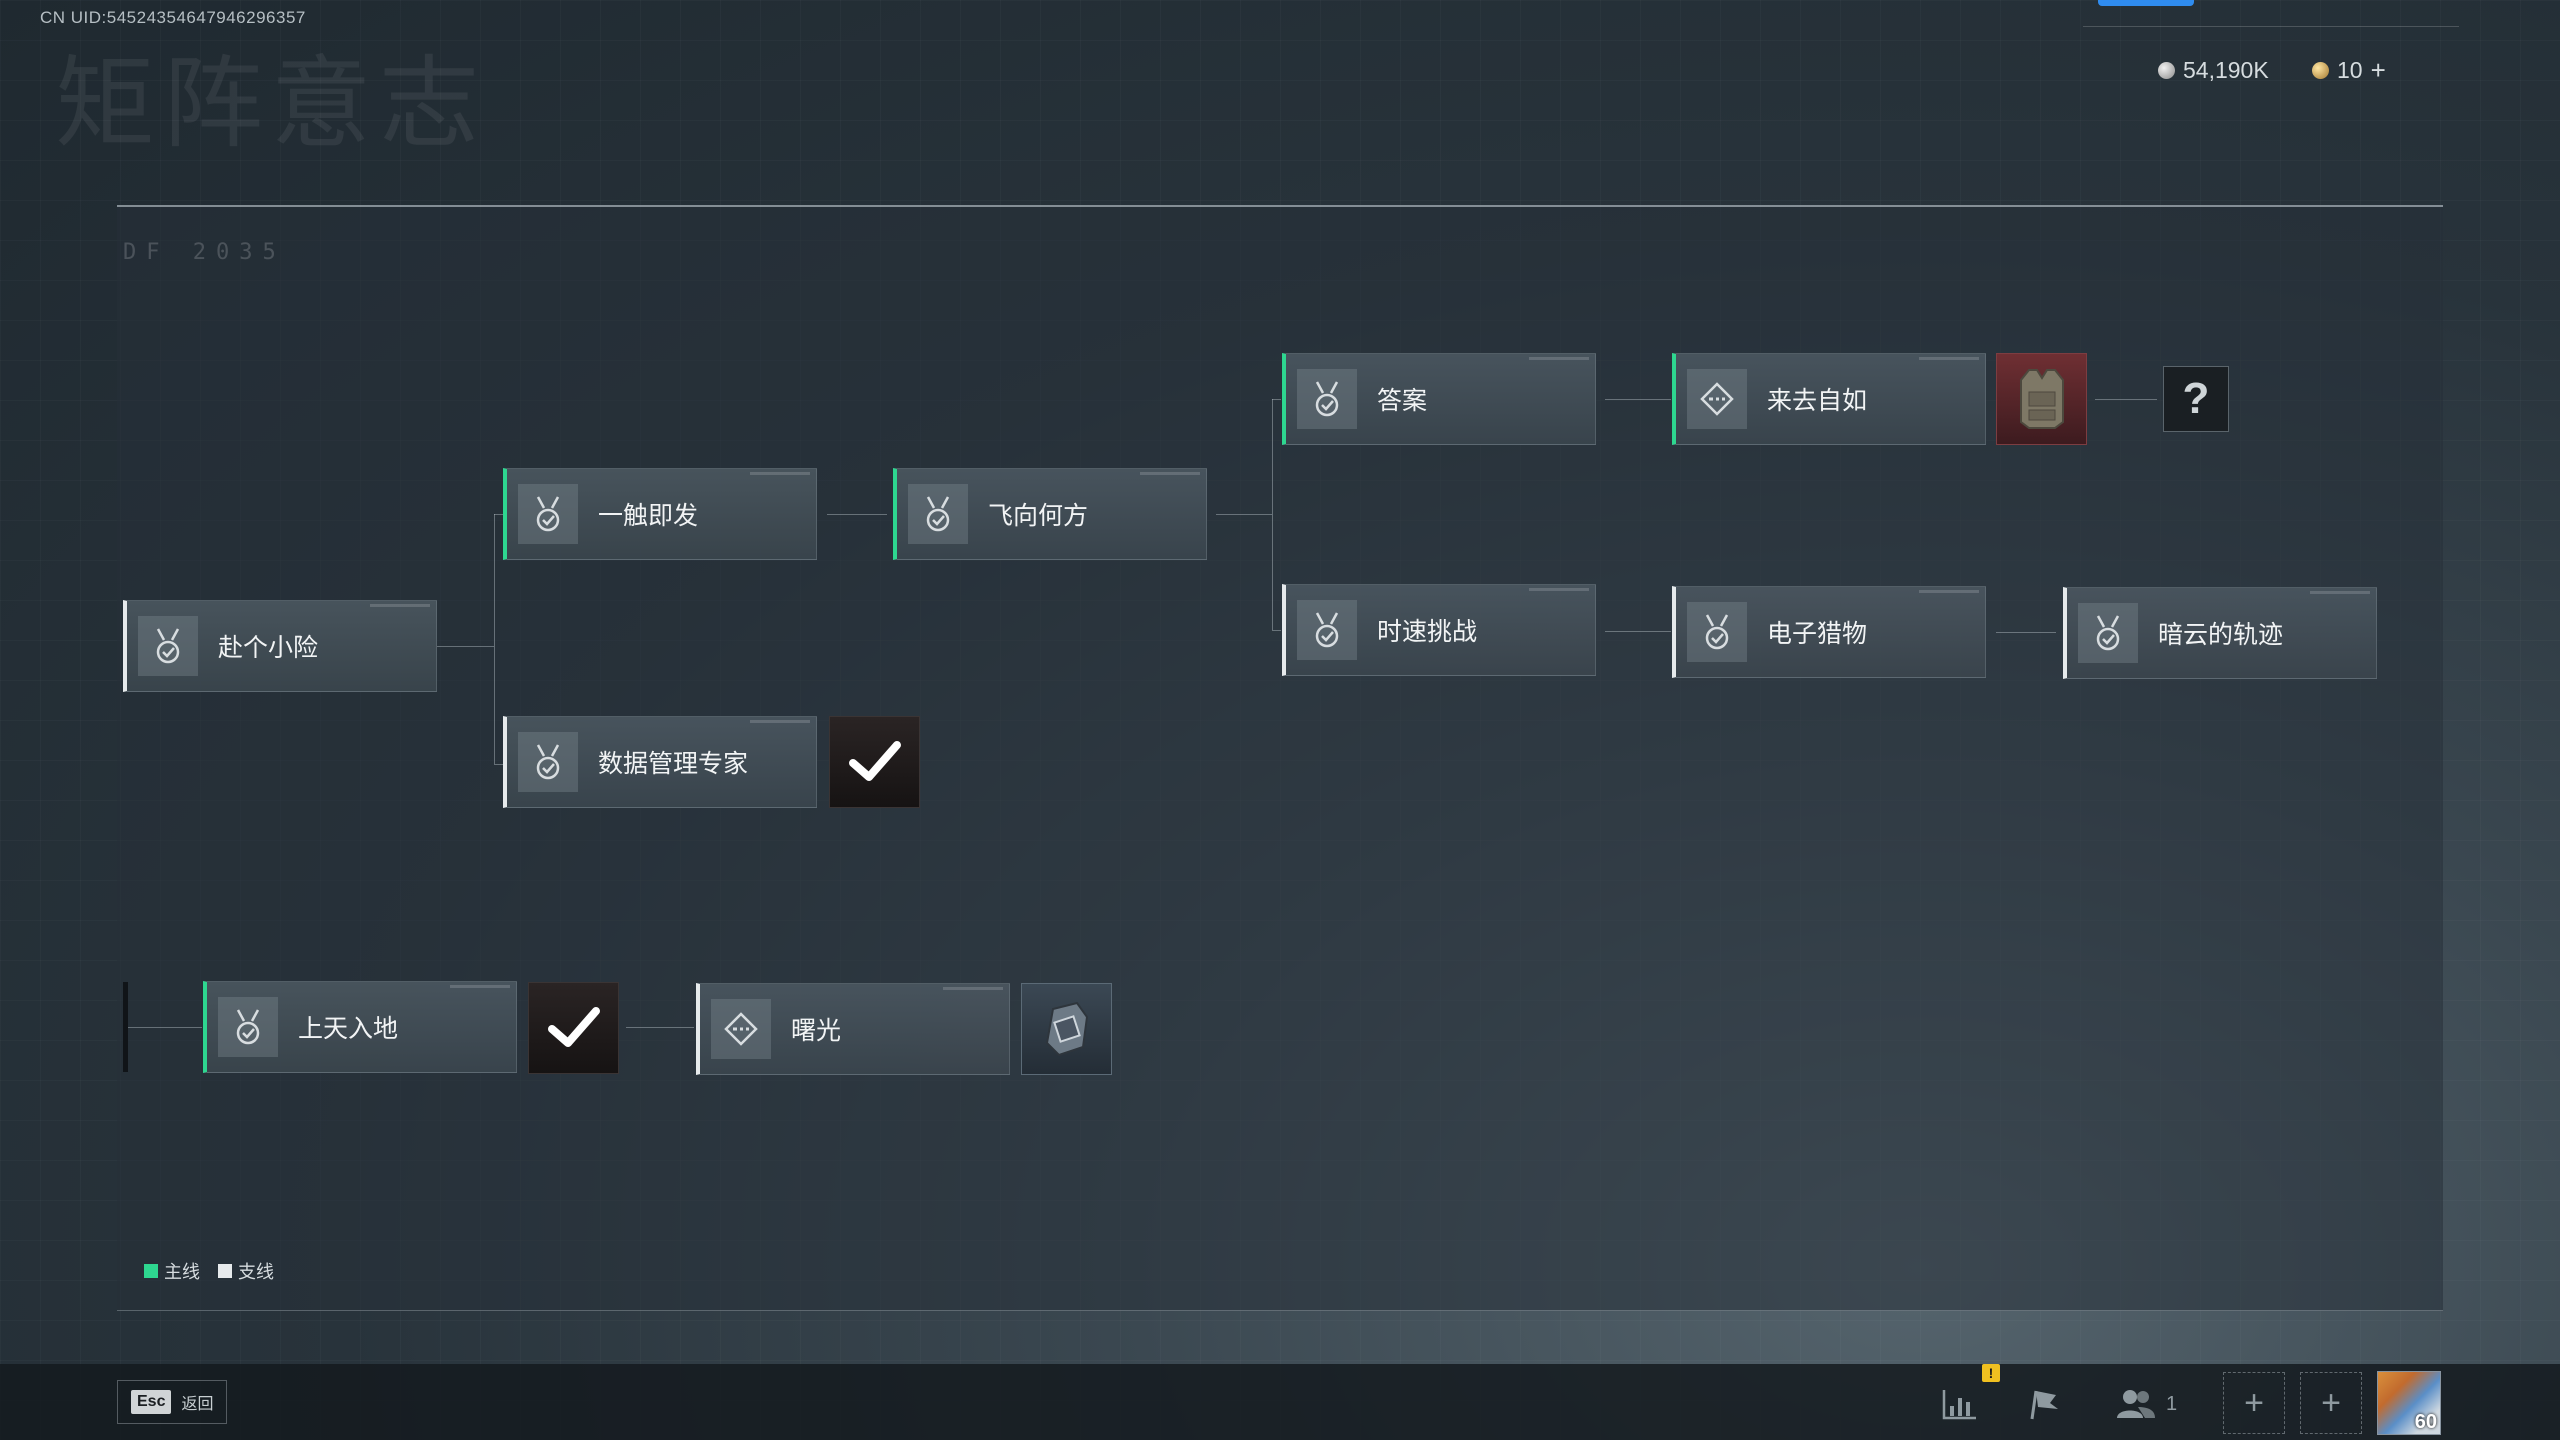 The width and height of the screenshot is (2560, 1440). What do you see at coordinates (2136, 1404) in the screenshot?
I see `friends-icon` at bounding box center [2136, 1404].